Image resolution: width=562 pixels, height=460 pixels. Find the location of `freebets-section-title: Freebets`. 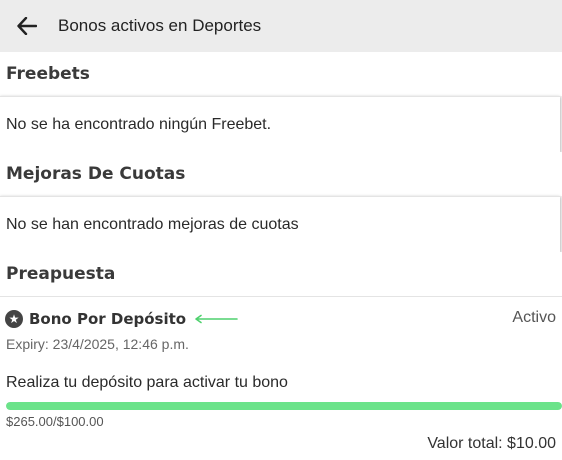

freebets-section-title: Freebets is located at coordinates (281, 74).